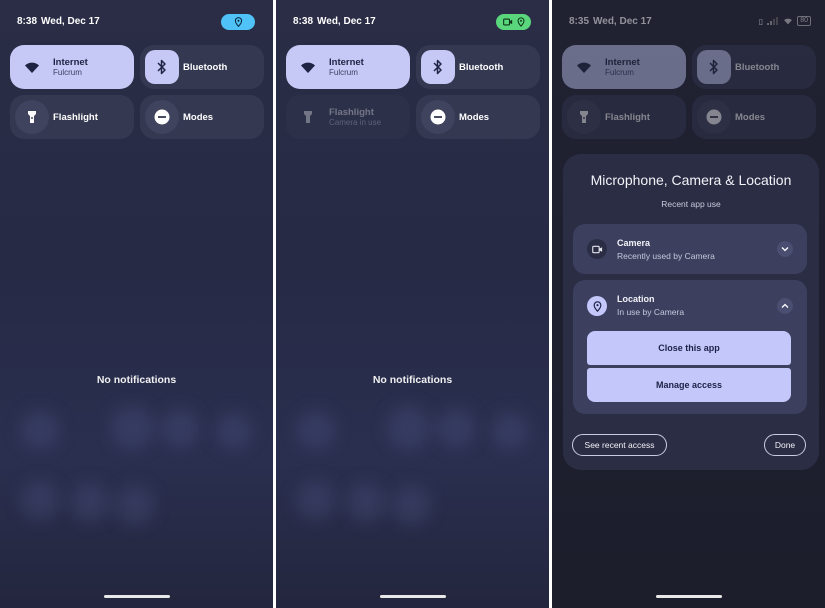  Describe the element at coordinates (666, 256) in the screenshot. I see `camera-permission-desc: Recently used by Camera` at that location.